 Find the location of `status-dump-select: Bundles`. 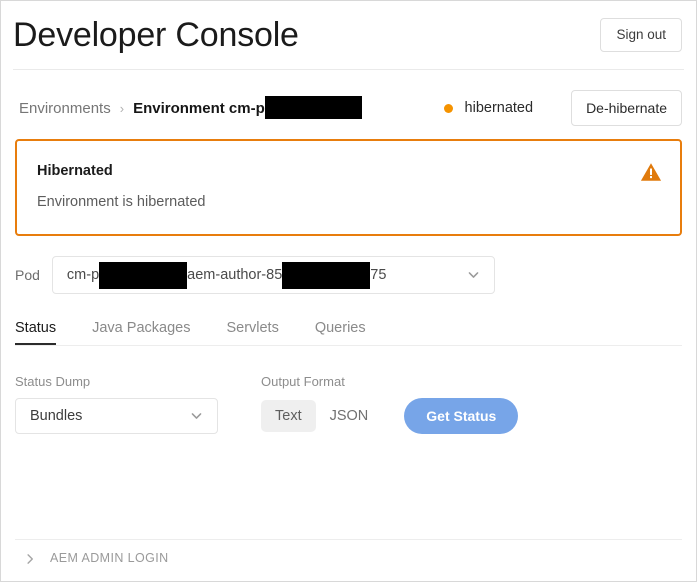

status-dump-select: Bundles is located at coordinates (116, 416).